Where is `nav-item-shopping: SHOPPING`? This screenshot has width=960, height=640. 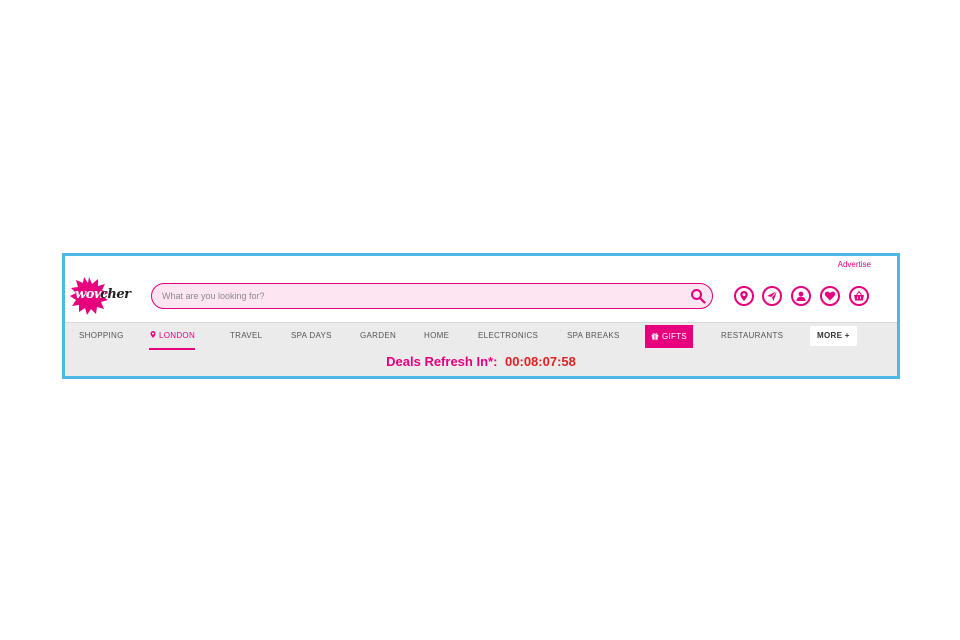
nav-item-shopping: SHOPPING is located at coordinates (101, 336).